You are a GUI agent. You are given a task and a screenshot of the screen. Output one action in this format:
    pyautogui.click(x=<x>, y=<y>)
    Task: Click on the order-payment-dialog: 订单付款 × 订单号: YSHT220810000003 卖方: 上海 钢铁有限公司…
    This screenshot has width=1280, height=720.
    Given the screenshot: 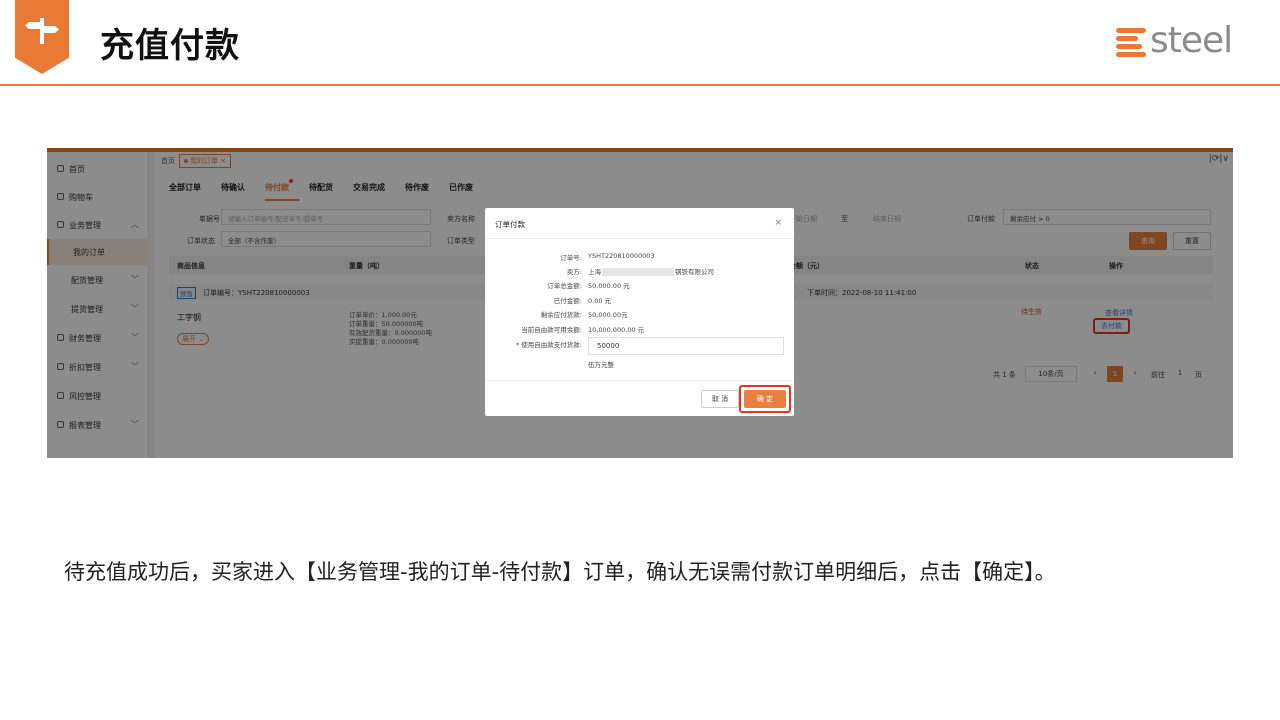 What is the action you would take?
    pyautogui.click(x=639, y=312)
    